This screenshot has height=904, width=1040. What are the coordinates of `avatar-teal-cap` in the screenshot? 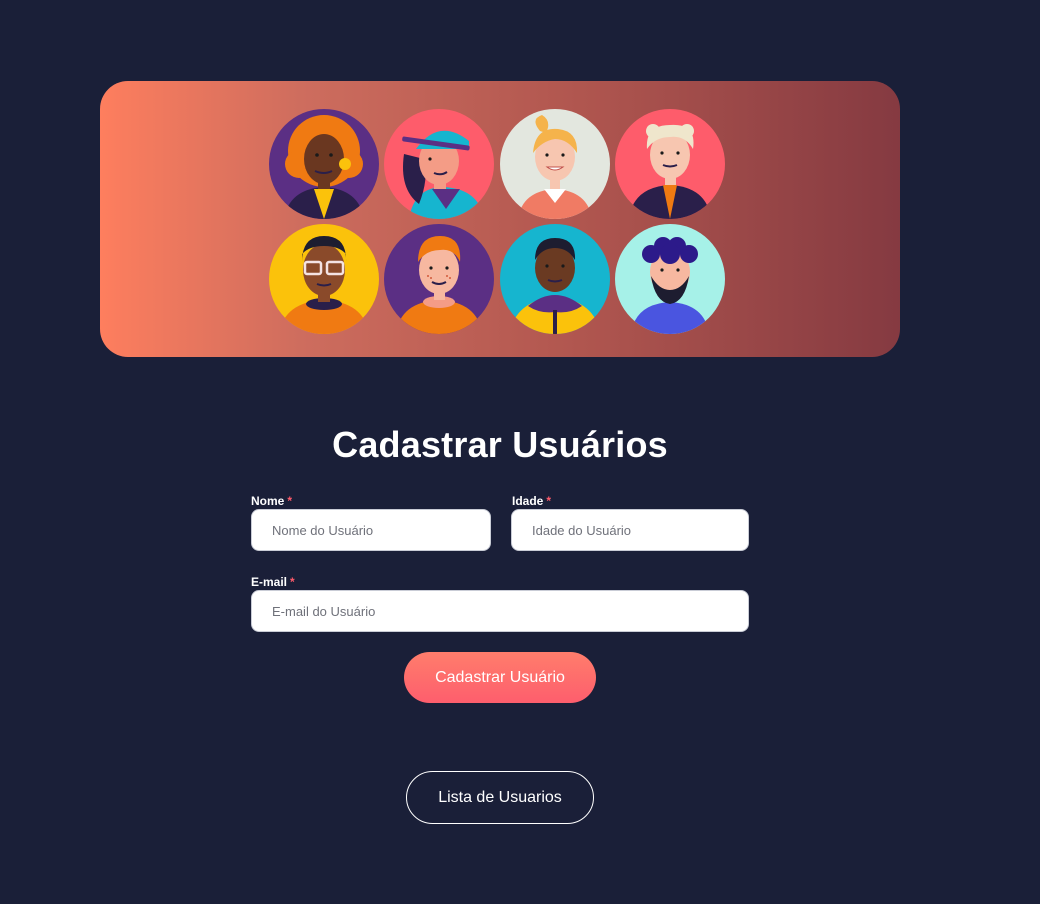 It's located at (439, 164).